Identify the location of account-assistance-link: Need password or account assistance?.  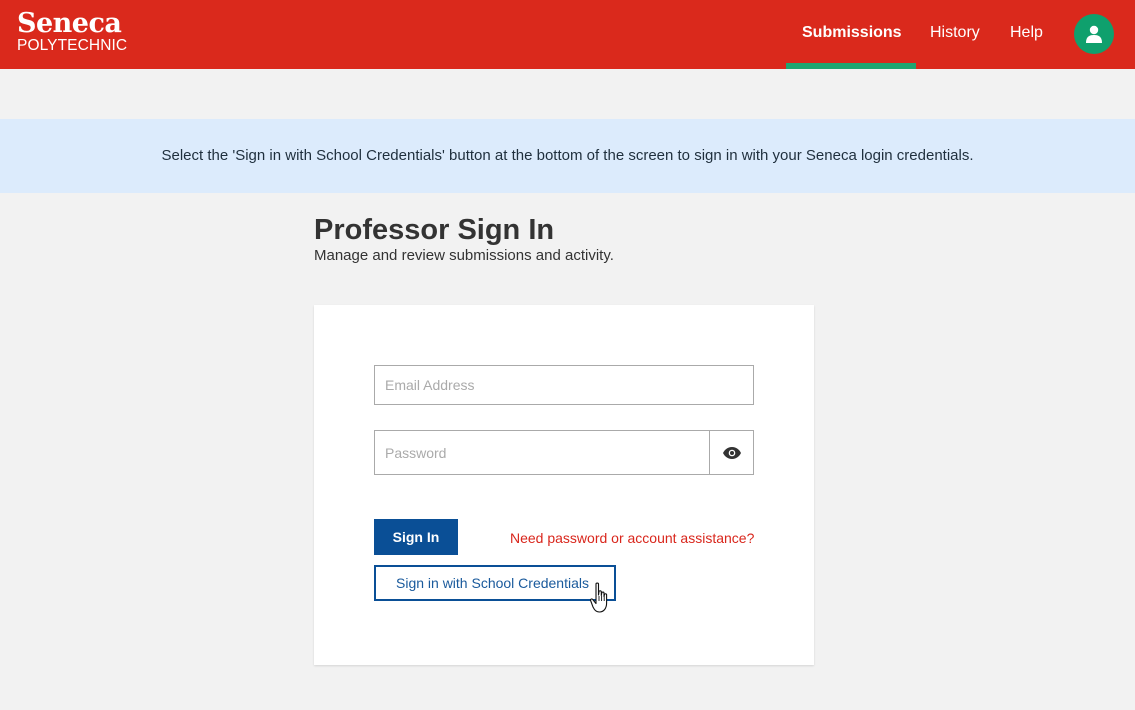
(632, 538).